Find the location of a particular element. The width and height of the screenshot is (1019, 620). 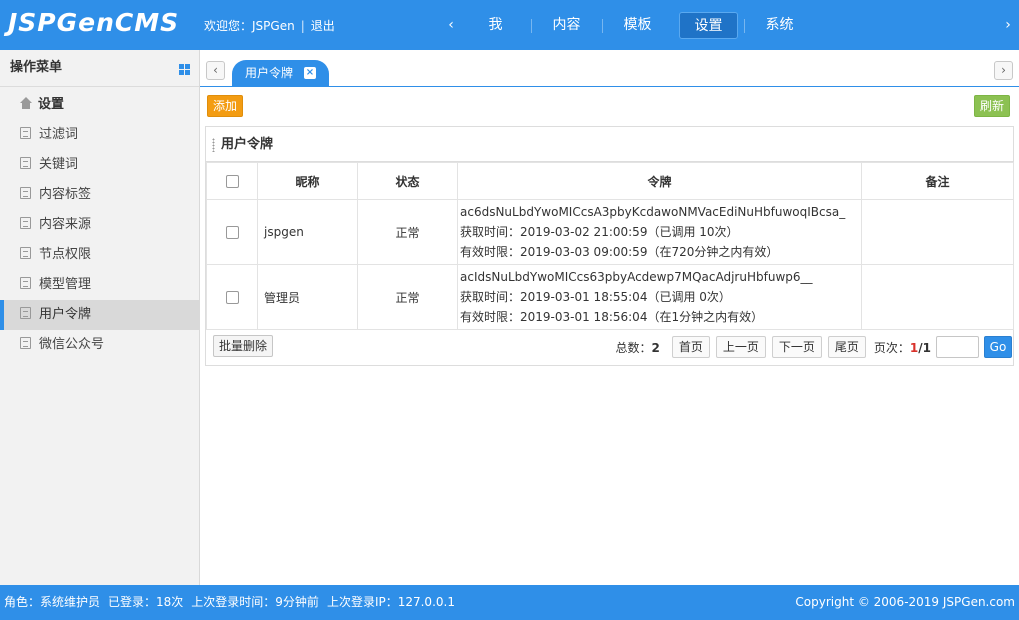

table-header-row: 昵称 状态 令牌 备注 is located at coordinates (610, 181).